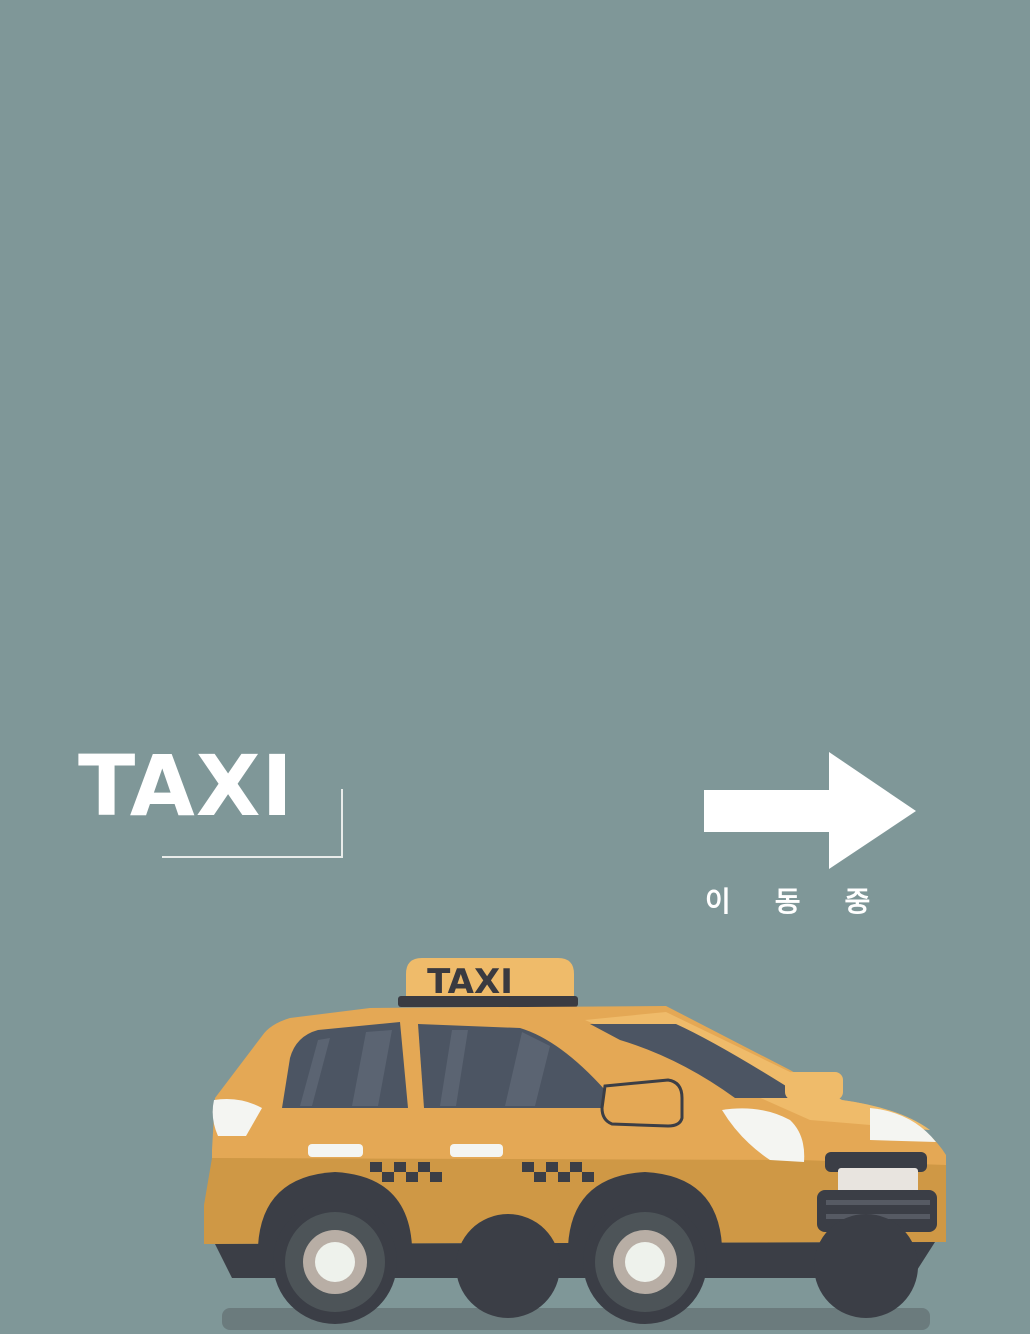 This screenshot has height=1334, width=1030. Describe the element at coordinates (186, 786) in the screenshot. I see `page-title: TAXI` at that location.